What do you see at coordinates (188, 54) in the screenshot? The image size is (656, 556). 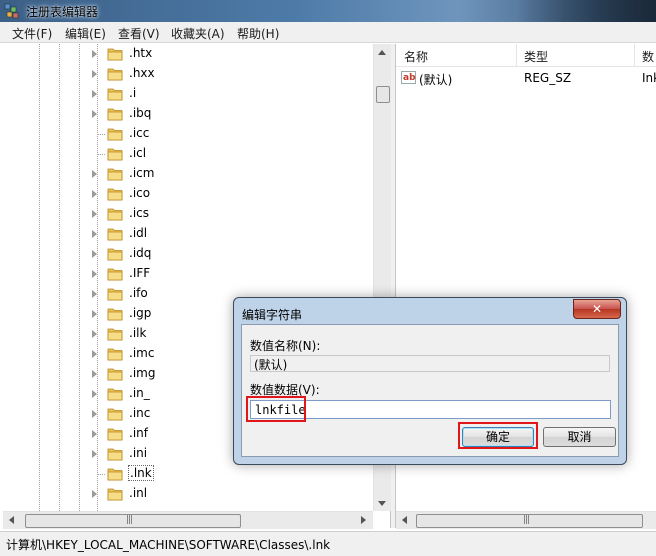 I see `tree-item: .htx` at bounding box center [188, 54].